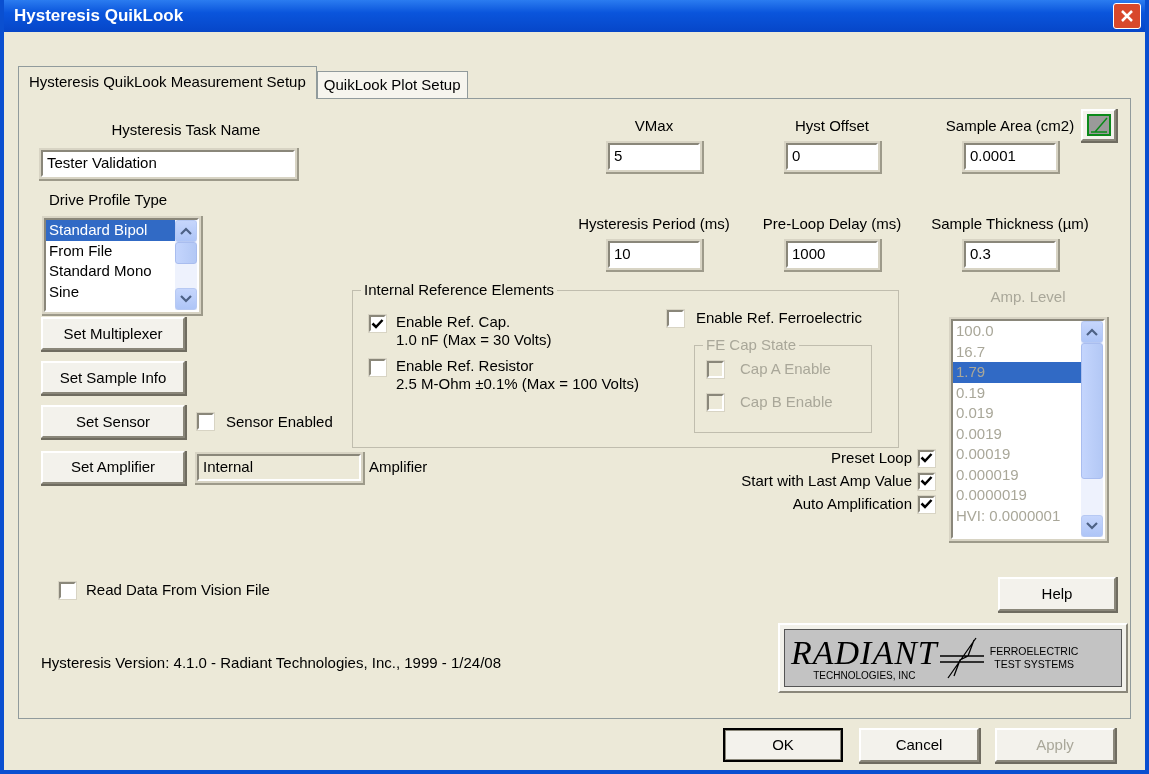 This screenshot has width=1149, height=774. Describe the element at coordinates (99, 16) in the screenshot. I see `window-title: Hysteresis QuikLook` at that location.